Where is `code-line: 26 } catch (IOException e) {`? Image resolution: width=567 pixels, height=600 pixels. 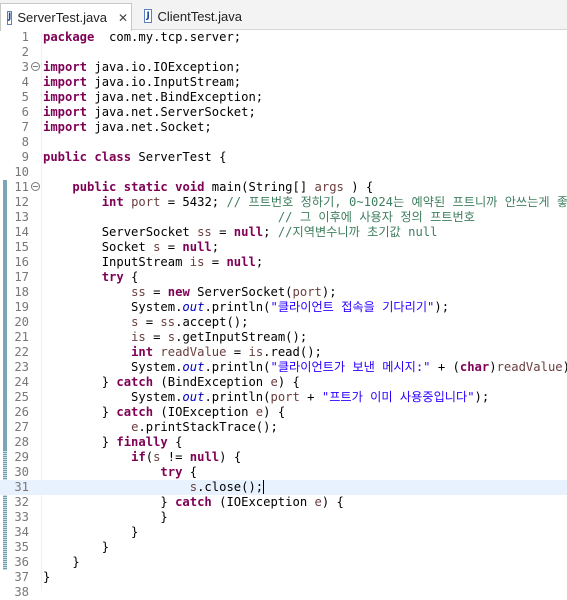 code-line: 26 } catch (IOException e) { is located at coordinates (283, 412).